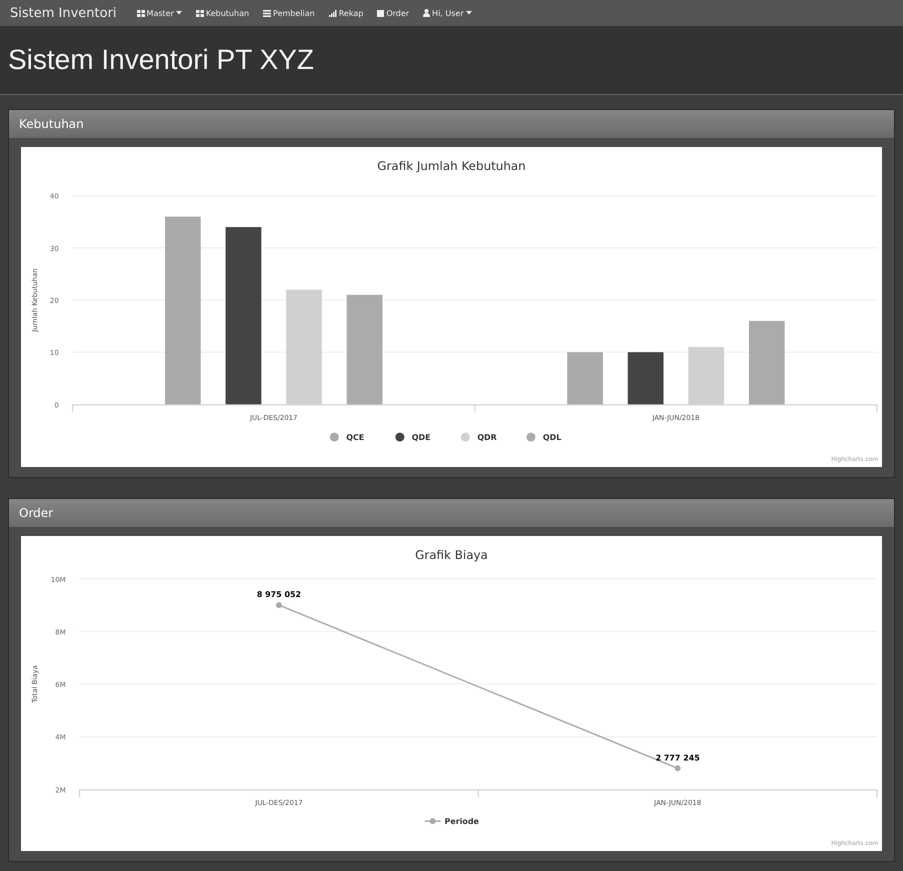 This screenshot has height=871, width=903. Describe the element at coordinates (332, 13) in the screenshot. I see `signal-icon` at that location.